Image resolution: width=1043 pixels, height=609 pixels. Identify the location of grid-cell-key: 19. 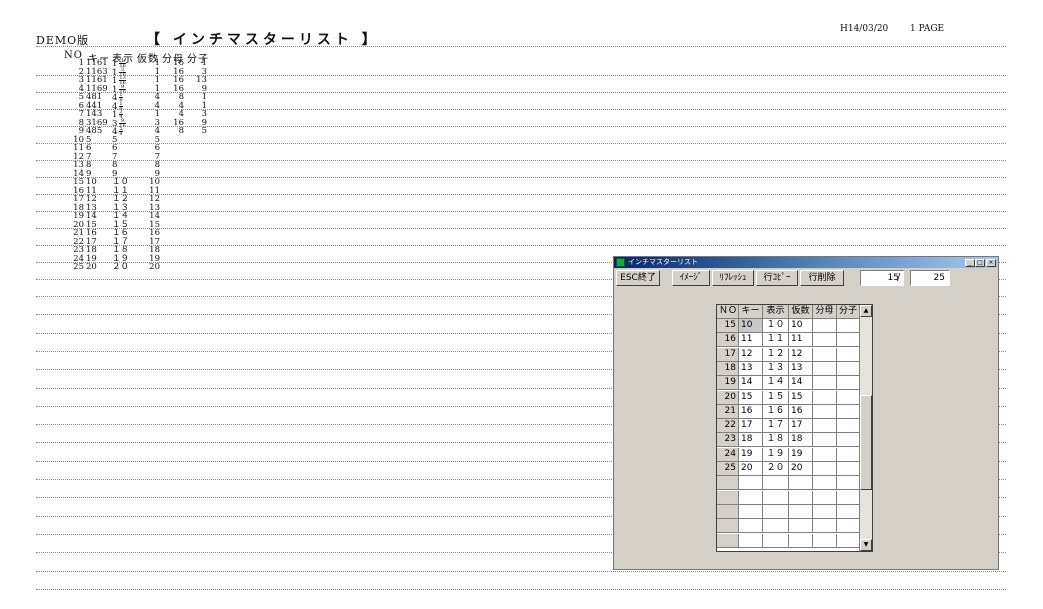
(751, 454).